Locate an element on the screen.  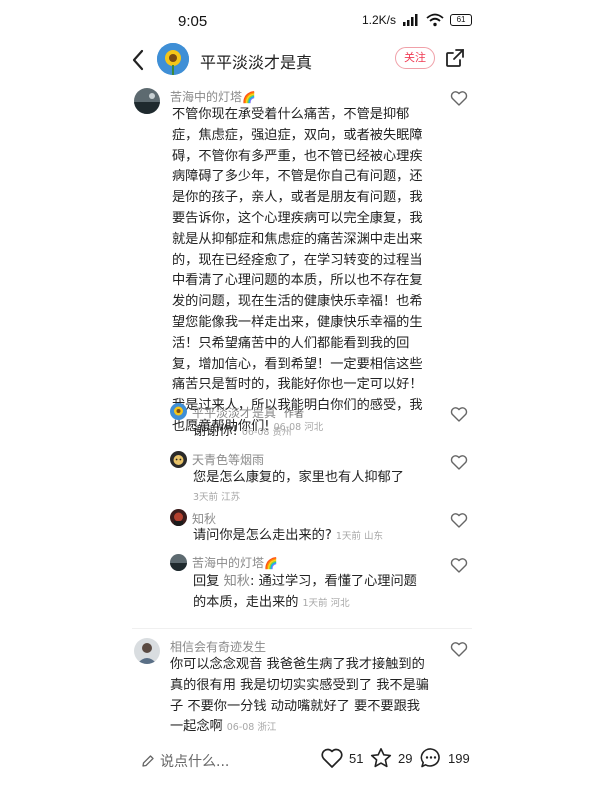
collect-button: 29 is located at coordinates (390, 758).